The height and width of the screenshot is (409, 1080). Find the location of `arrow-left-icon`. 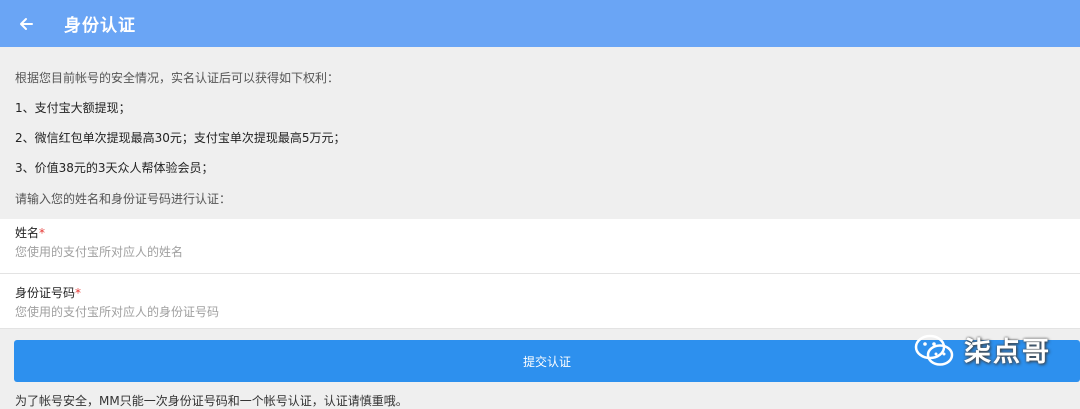

arrow-left-icon is located at coordinates (26, 23).